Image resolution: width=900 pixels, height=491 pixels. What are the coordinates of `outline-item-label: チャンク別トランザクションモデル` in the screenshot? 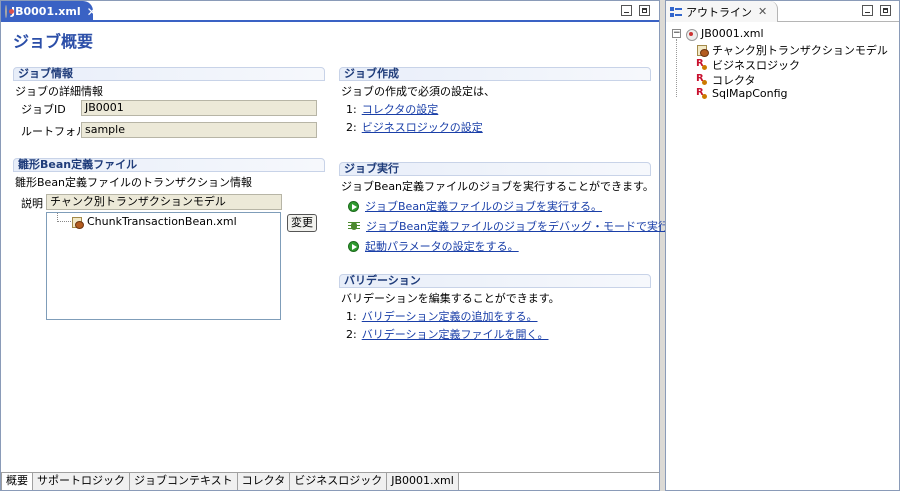 It's located at (800, 50).